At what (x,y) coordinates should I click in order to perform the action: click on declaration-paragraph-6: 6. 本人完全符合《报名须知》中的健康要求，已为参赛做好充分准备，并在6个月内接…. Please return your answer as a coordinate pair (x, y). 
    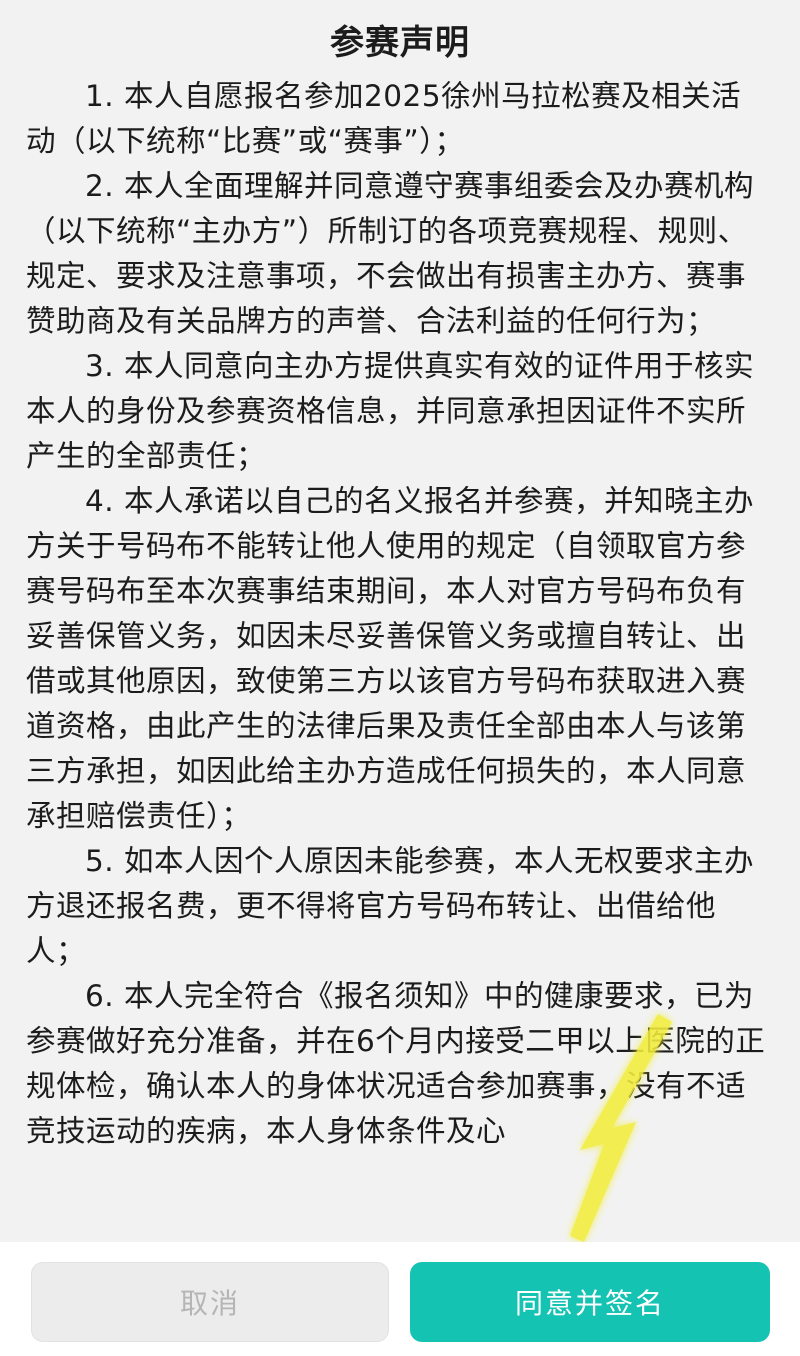
    Looking at the image, I should click on (396, 1063).